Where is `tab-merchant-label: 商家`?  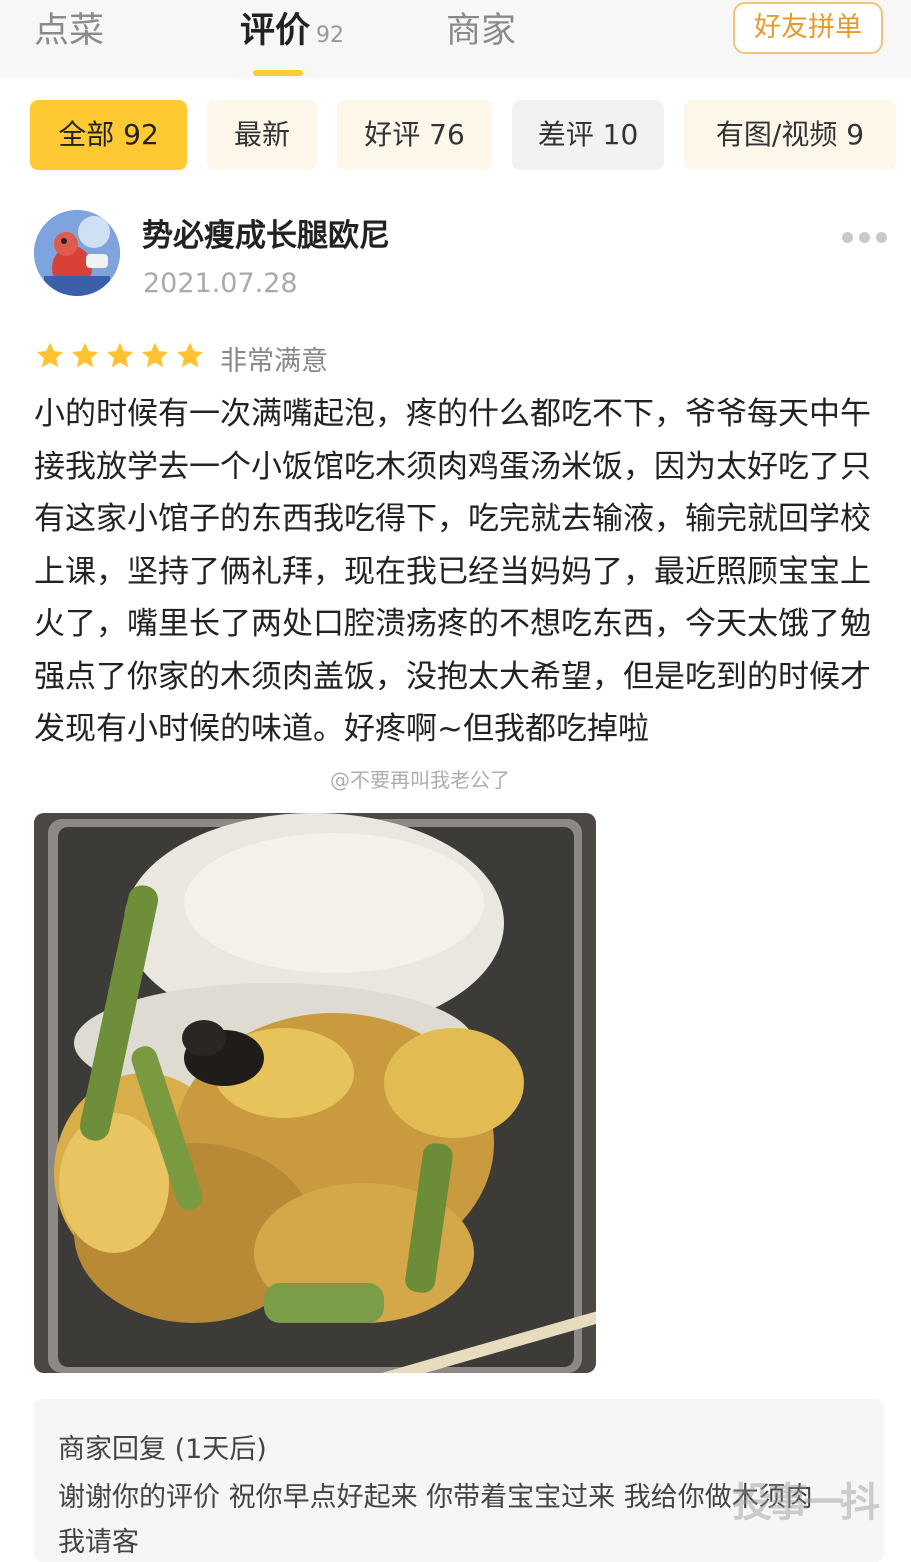 tab-merchant-label: 商家 is located at coordinates (481, 31).